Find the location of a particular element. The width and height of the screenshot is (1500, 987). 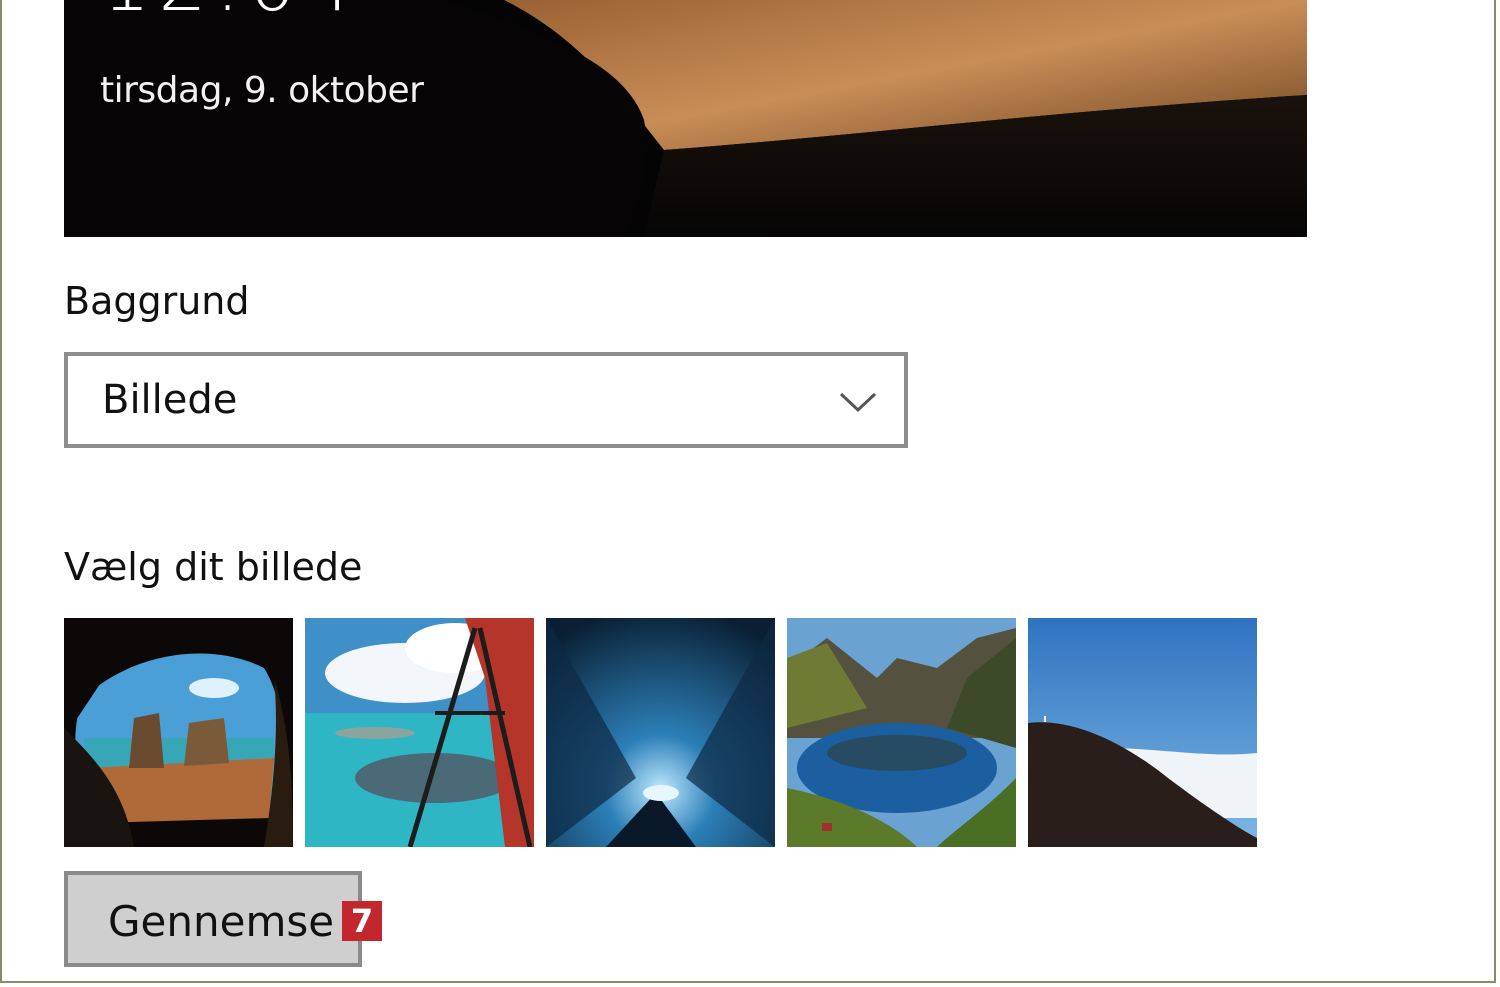

background-type-dropdown: Billede is located at coordinates (486, 400).